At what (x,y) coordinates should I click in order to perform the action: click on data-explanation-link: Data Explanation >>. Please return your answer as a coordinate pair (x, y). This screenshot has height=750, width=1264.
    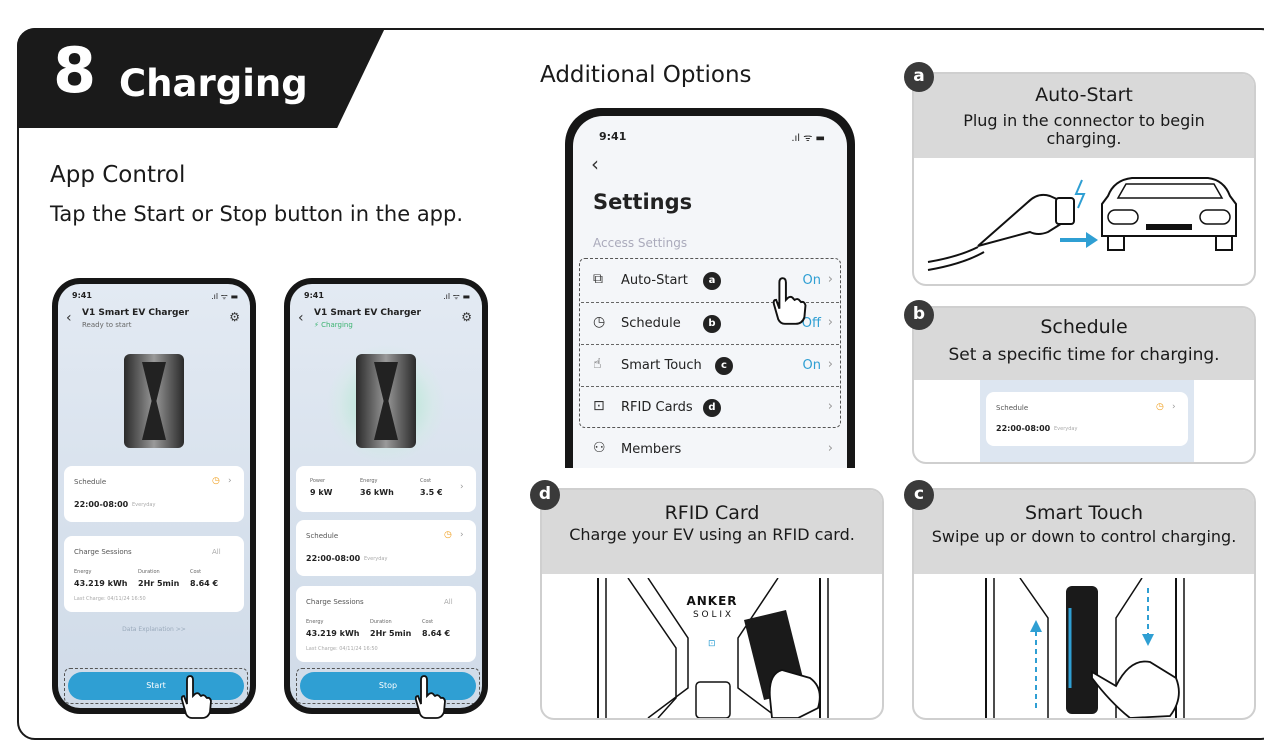
    Looking at the image, I should click on (154, 629).